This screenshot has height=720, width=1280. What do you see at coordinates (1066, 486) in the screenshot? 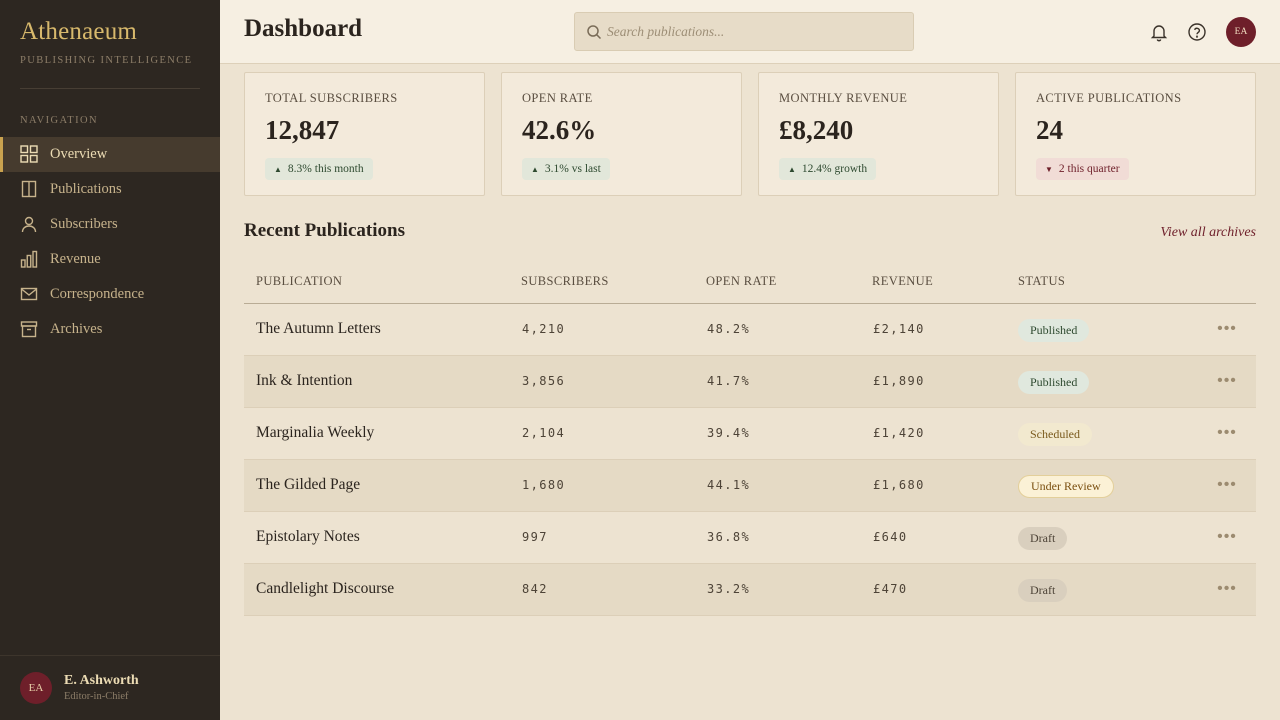
I see `status-badge: Under Review` at bounding box center [1066, 486].